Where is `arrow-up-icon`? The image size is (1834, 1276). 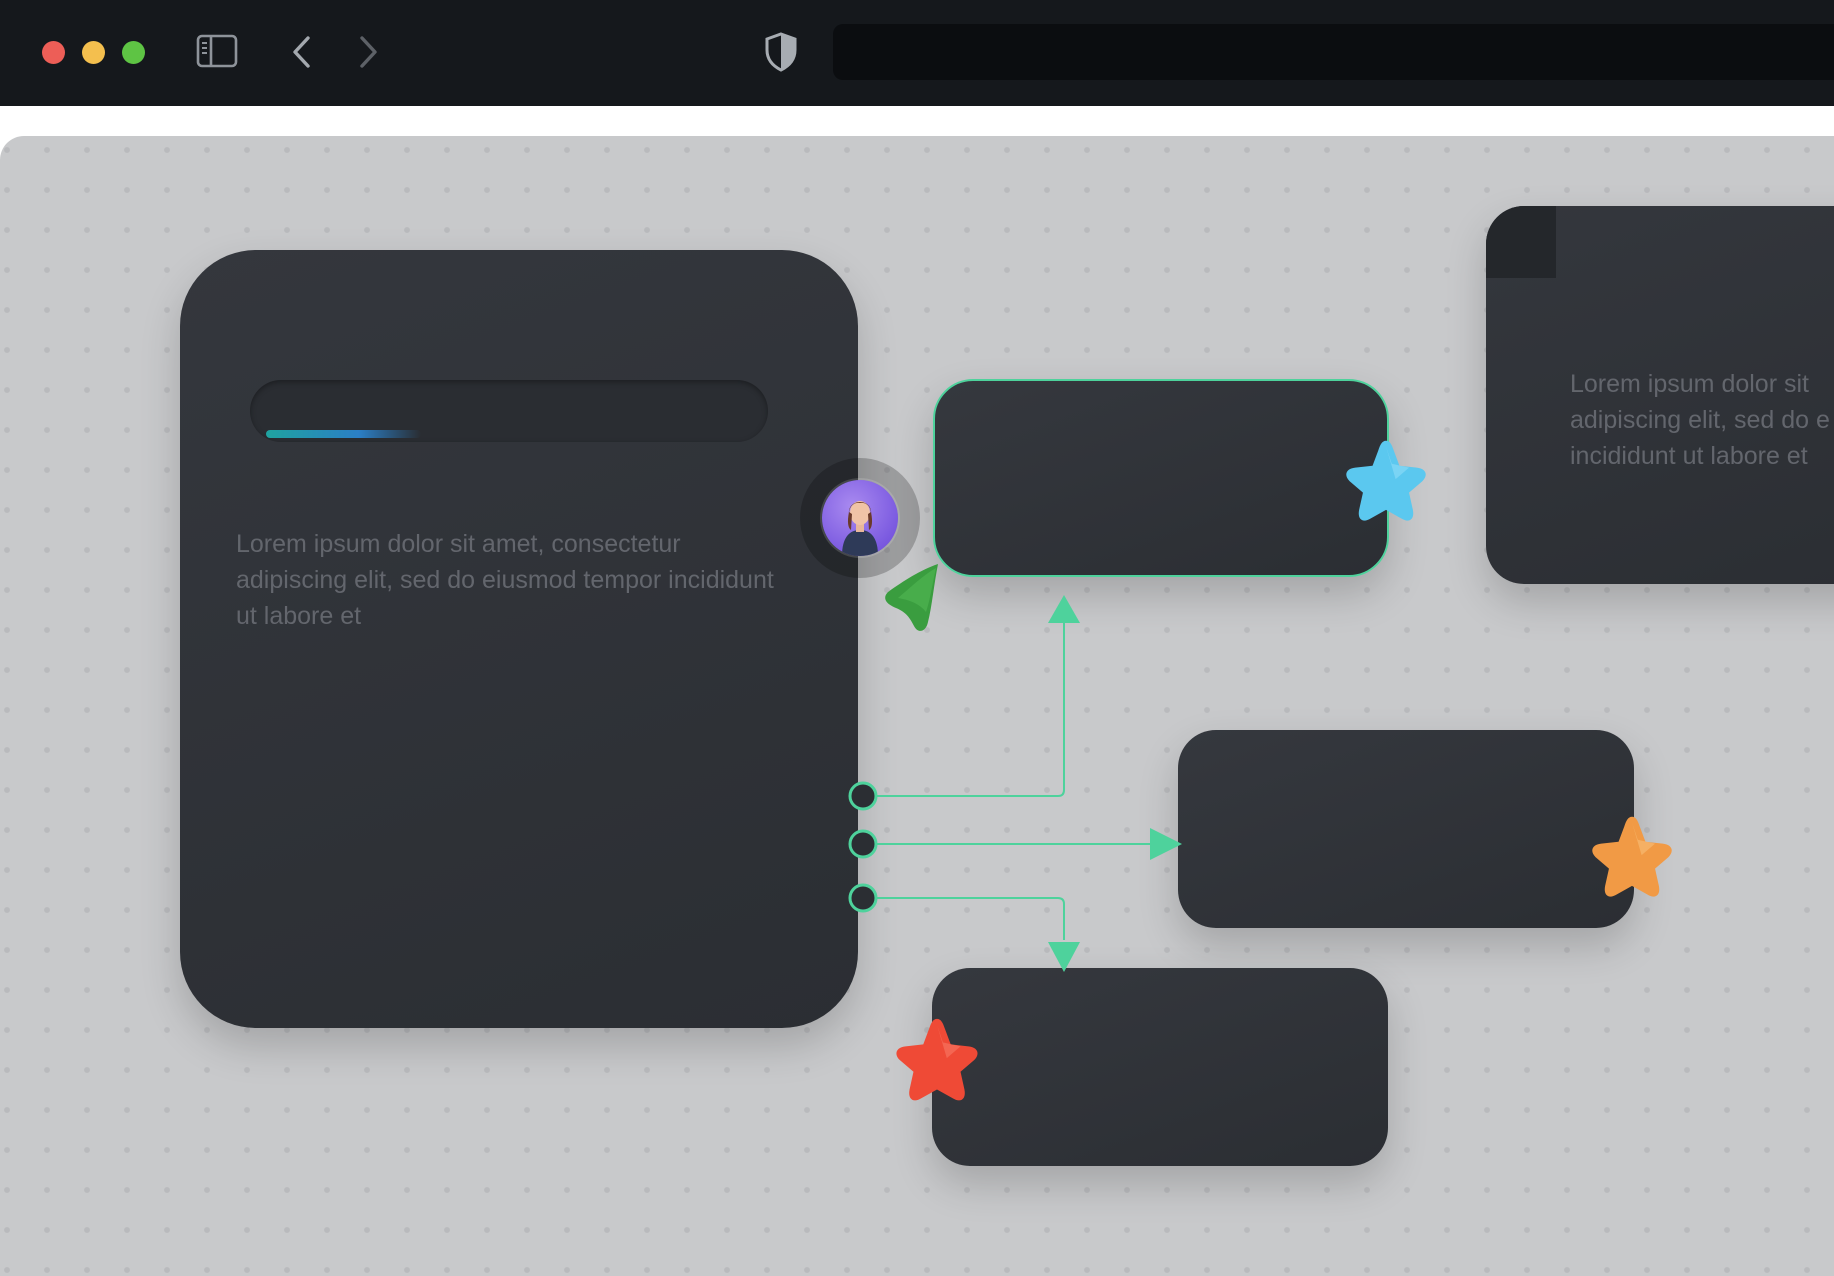
arrow-up-icon is located at coordinates (1064, 609).